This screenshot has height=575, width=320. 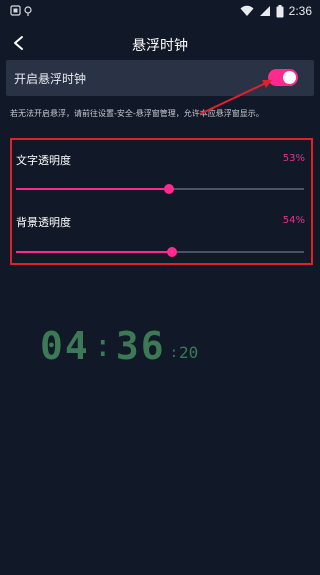 What do you see at coordinates (160, 78) in the screenshot?
I see `float-clock-toggle-row: 开启悬浮时钟` at bounding box center [160, 78].